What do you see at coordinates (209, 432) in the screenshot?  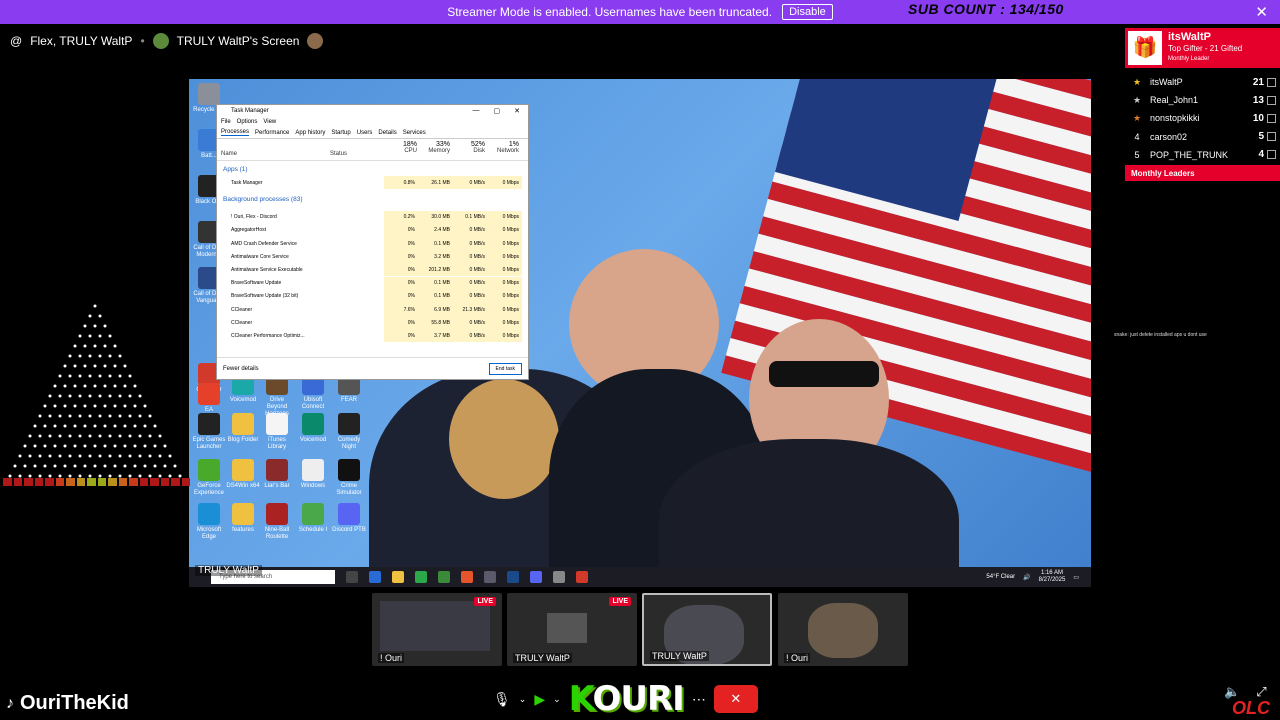 I see `desktop-icon: Epic Games Launcher` at bounding box center [209, 432].